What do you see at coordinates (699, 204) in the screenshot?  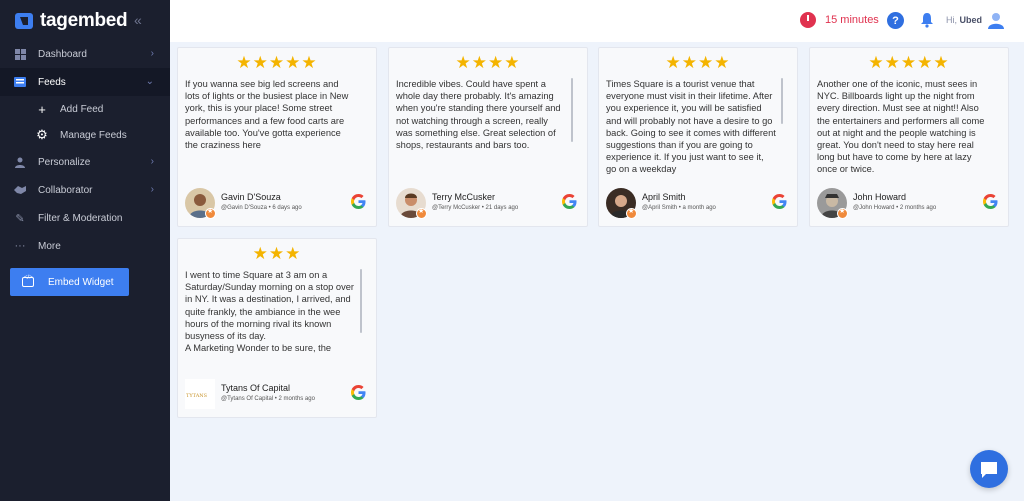 I see `review-author: April Smith @April Smith • a month ago` at bounding box center [699, 204].